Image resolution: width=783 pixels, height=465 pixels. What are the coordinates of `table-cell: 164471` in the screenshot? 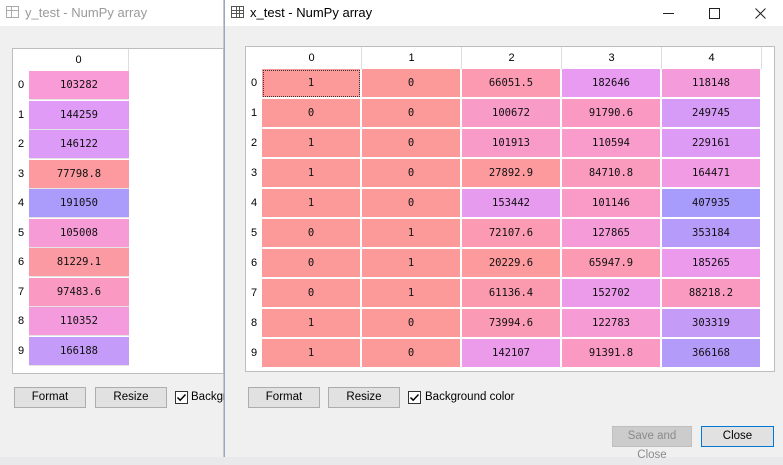 It's located at (711, 173).